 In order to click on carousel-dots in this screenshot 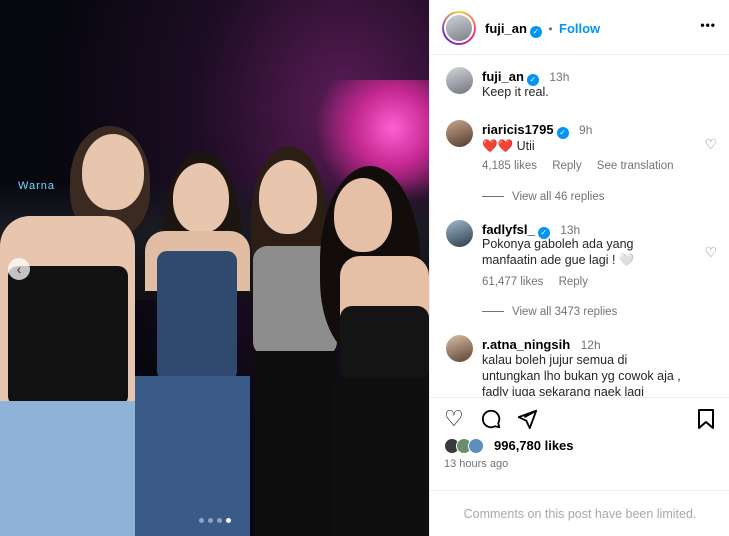, I will do `click(215, 520)`.